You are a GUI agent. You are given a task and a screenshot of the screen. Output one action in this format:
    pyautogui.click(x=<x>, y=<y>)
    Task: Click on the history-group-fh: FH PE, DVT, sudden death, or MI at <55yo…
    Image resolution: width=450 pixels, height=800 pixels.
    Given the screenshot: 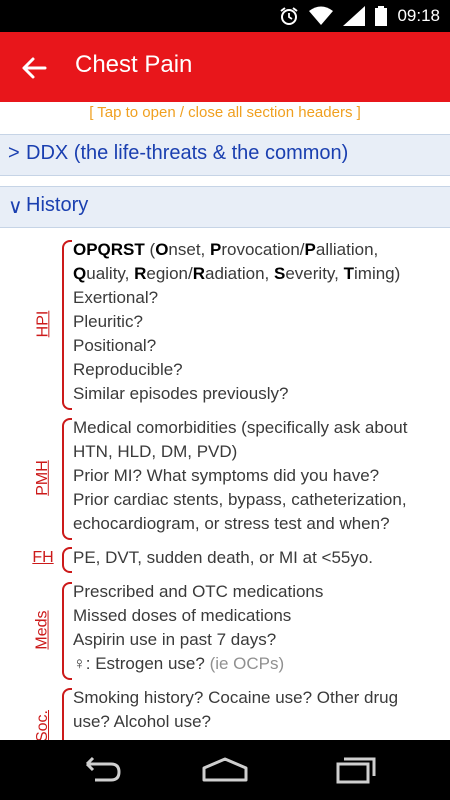 What is the action you would take?
    pyautogui.click(x=225, y=560)
    